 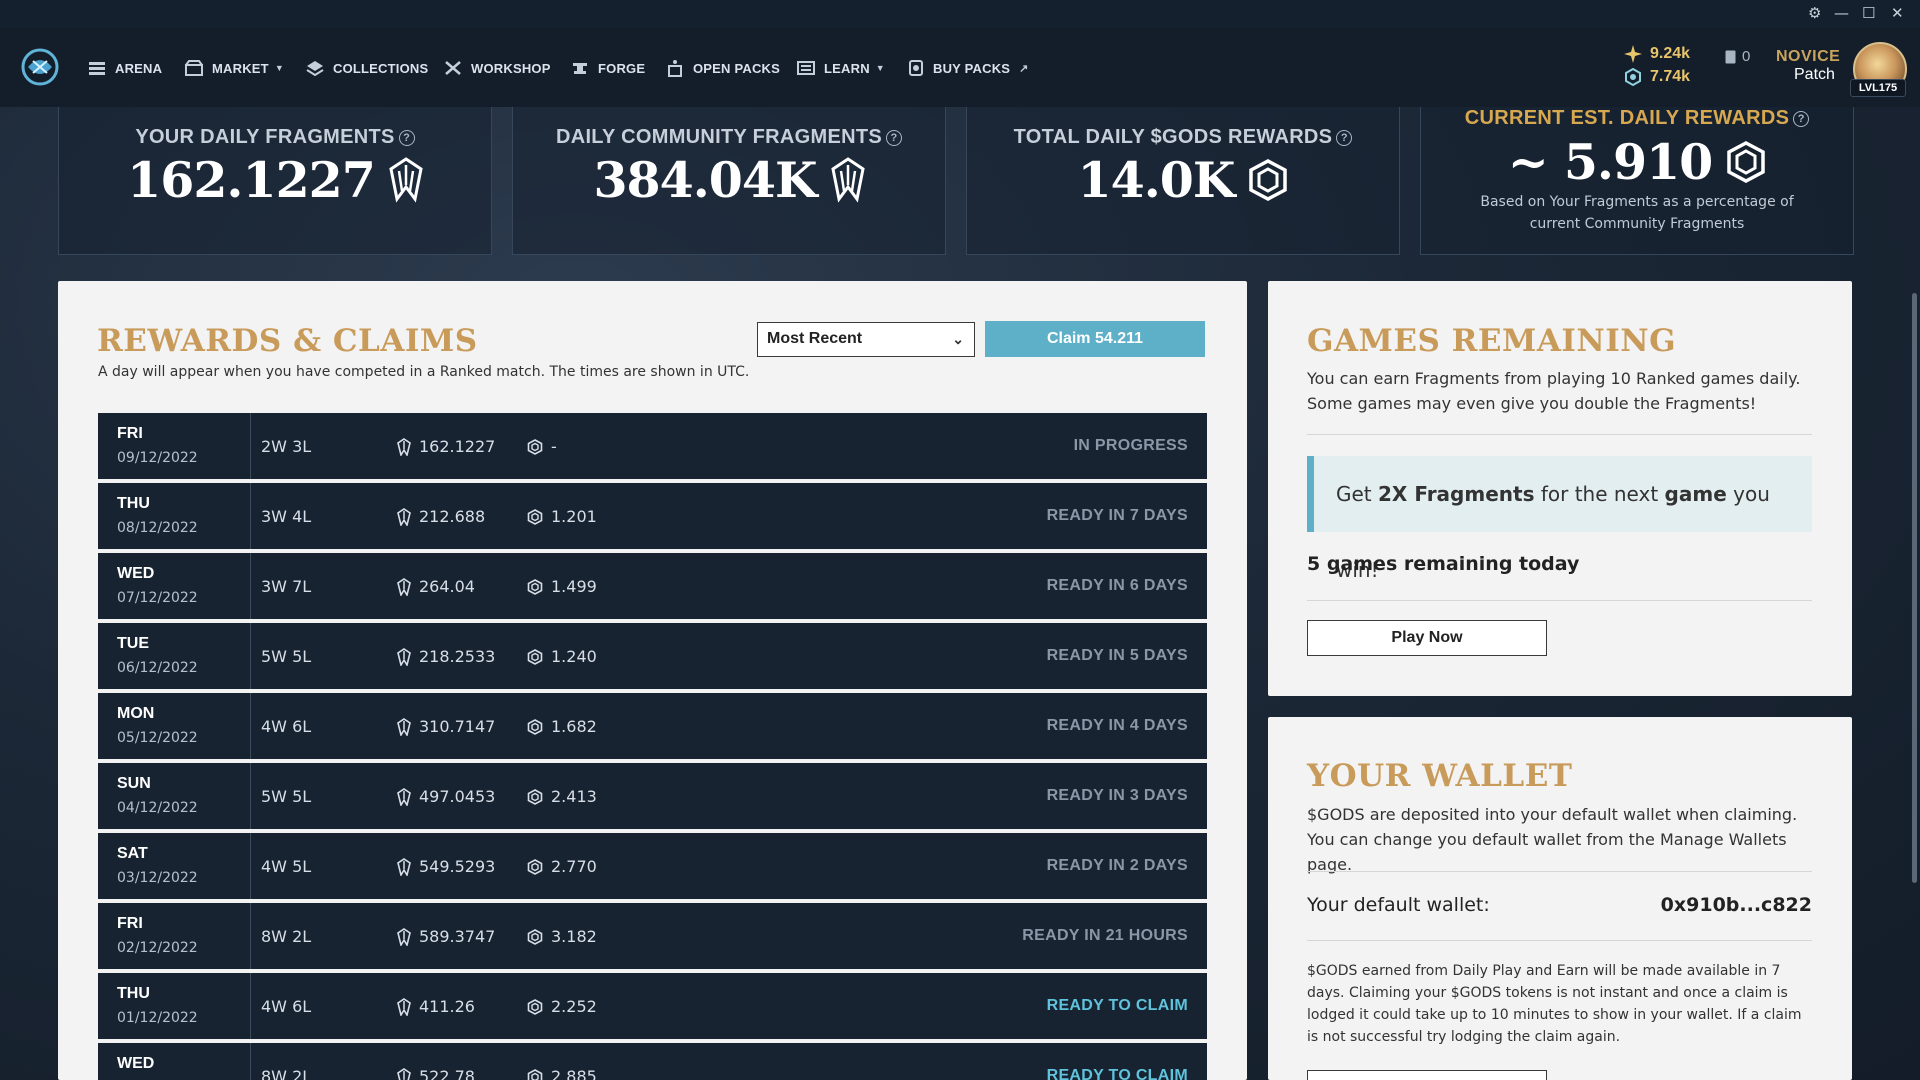 What do you see at coordinates (174, 866) in the screenshot?
I see `reward-day-cell: SAT 03/12/2022` at bounding box center [174, 866].